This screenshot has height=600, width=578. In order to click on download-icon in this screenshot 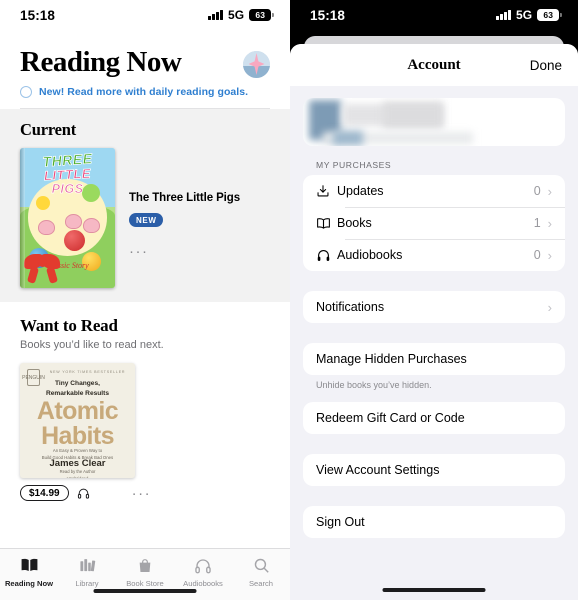, I will do `click(326, 191)`.